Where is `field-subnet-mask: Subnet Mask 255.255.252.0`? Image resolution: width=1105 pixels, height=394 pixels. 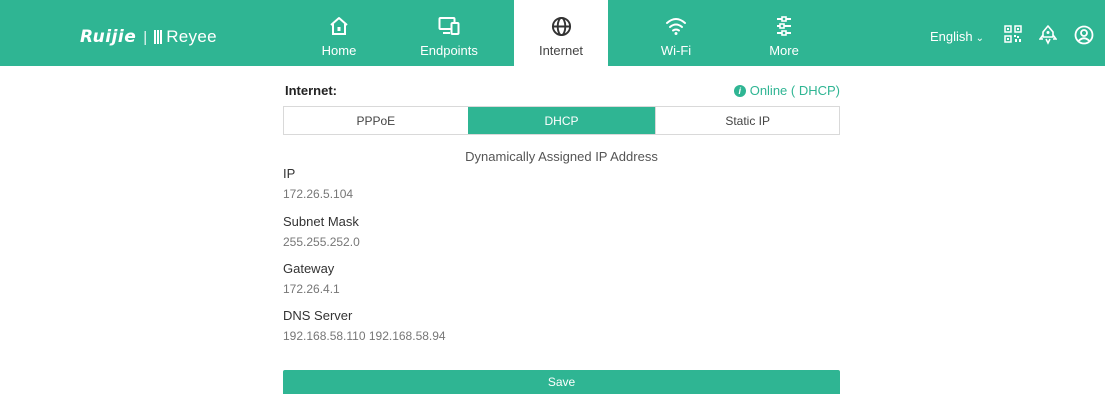
field-subnet-mask: Subnet Mask 255.255.252.0 is located at coordinates (321, 231).